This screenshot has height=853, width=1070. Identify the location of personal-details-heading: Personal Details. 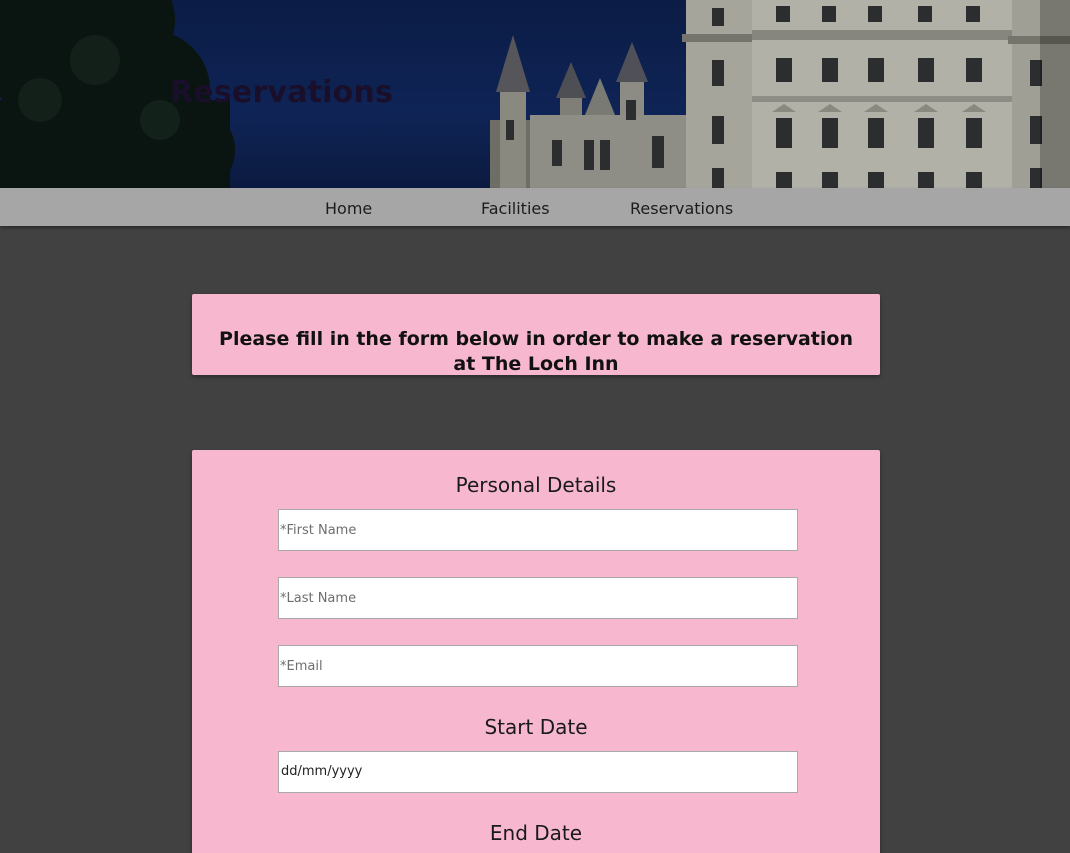
(536, 485).